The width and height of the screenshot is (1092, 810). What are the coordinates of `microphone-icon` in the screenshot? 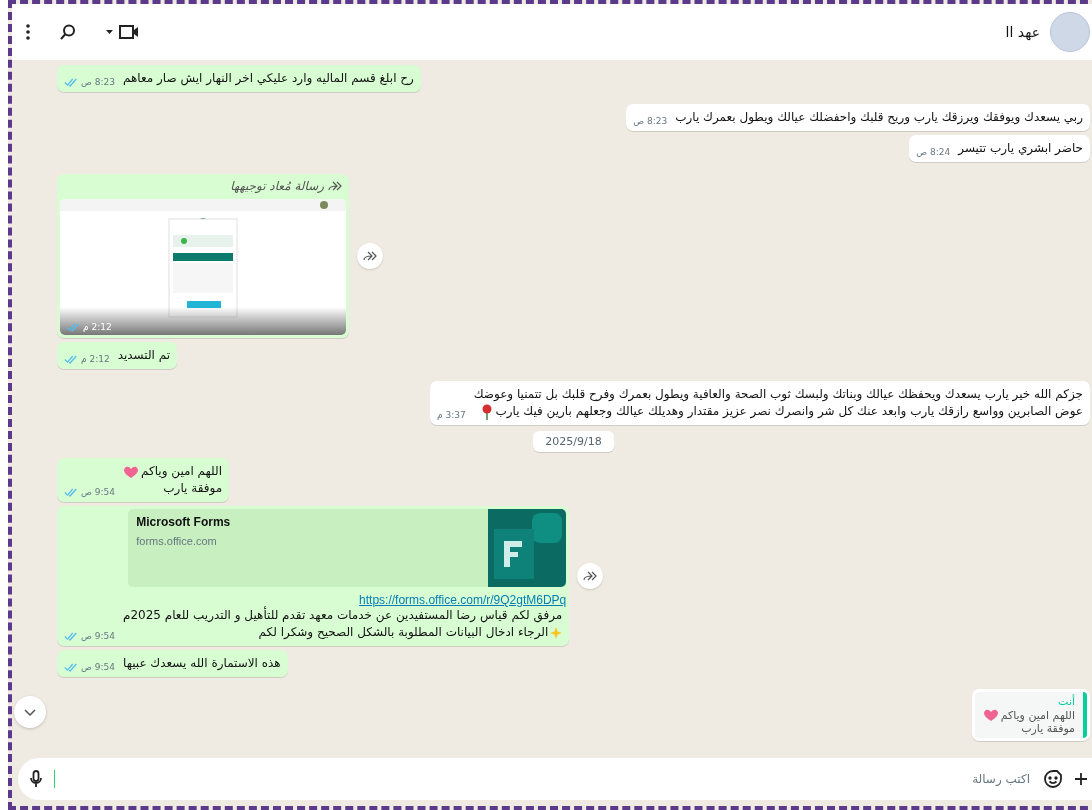 It's located at (36, 779).